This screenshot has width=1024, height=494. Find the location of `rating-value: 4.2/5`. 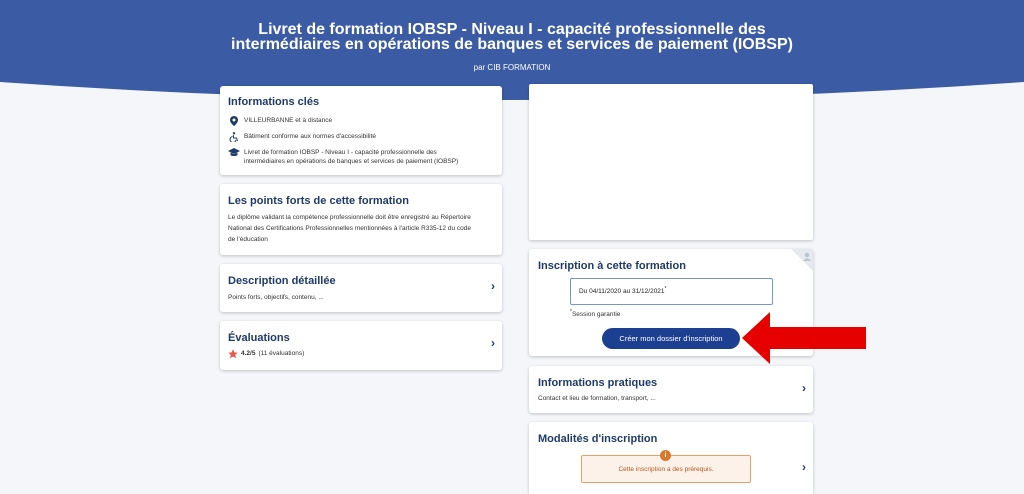

rating-value: 4.2/5 is located at coordinates (248, 353).